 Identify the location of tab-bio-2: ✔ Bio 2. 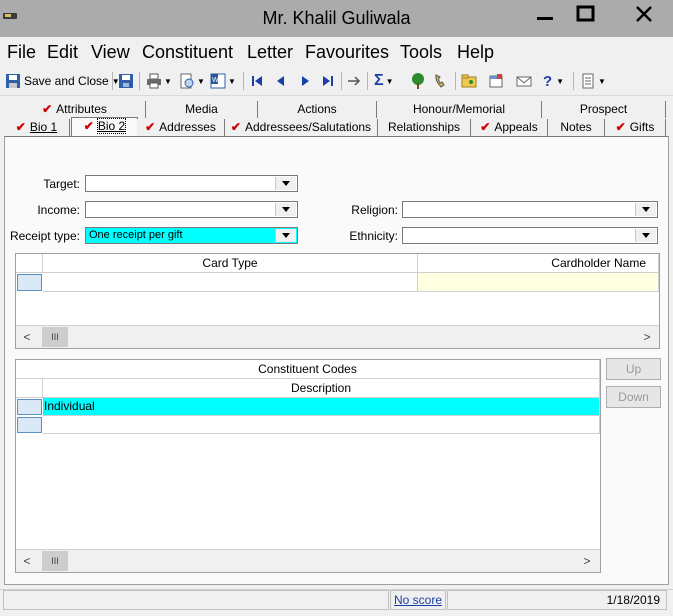
(104, 127).